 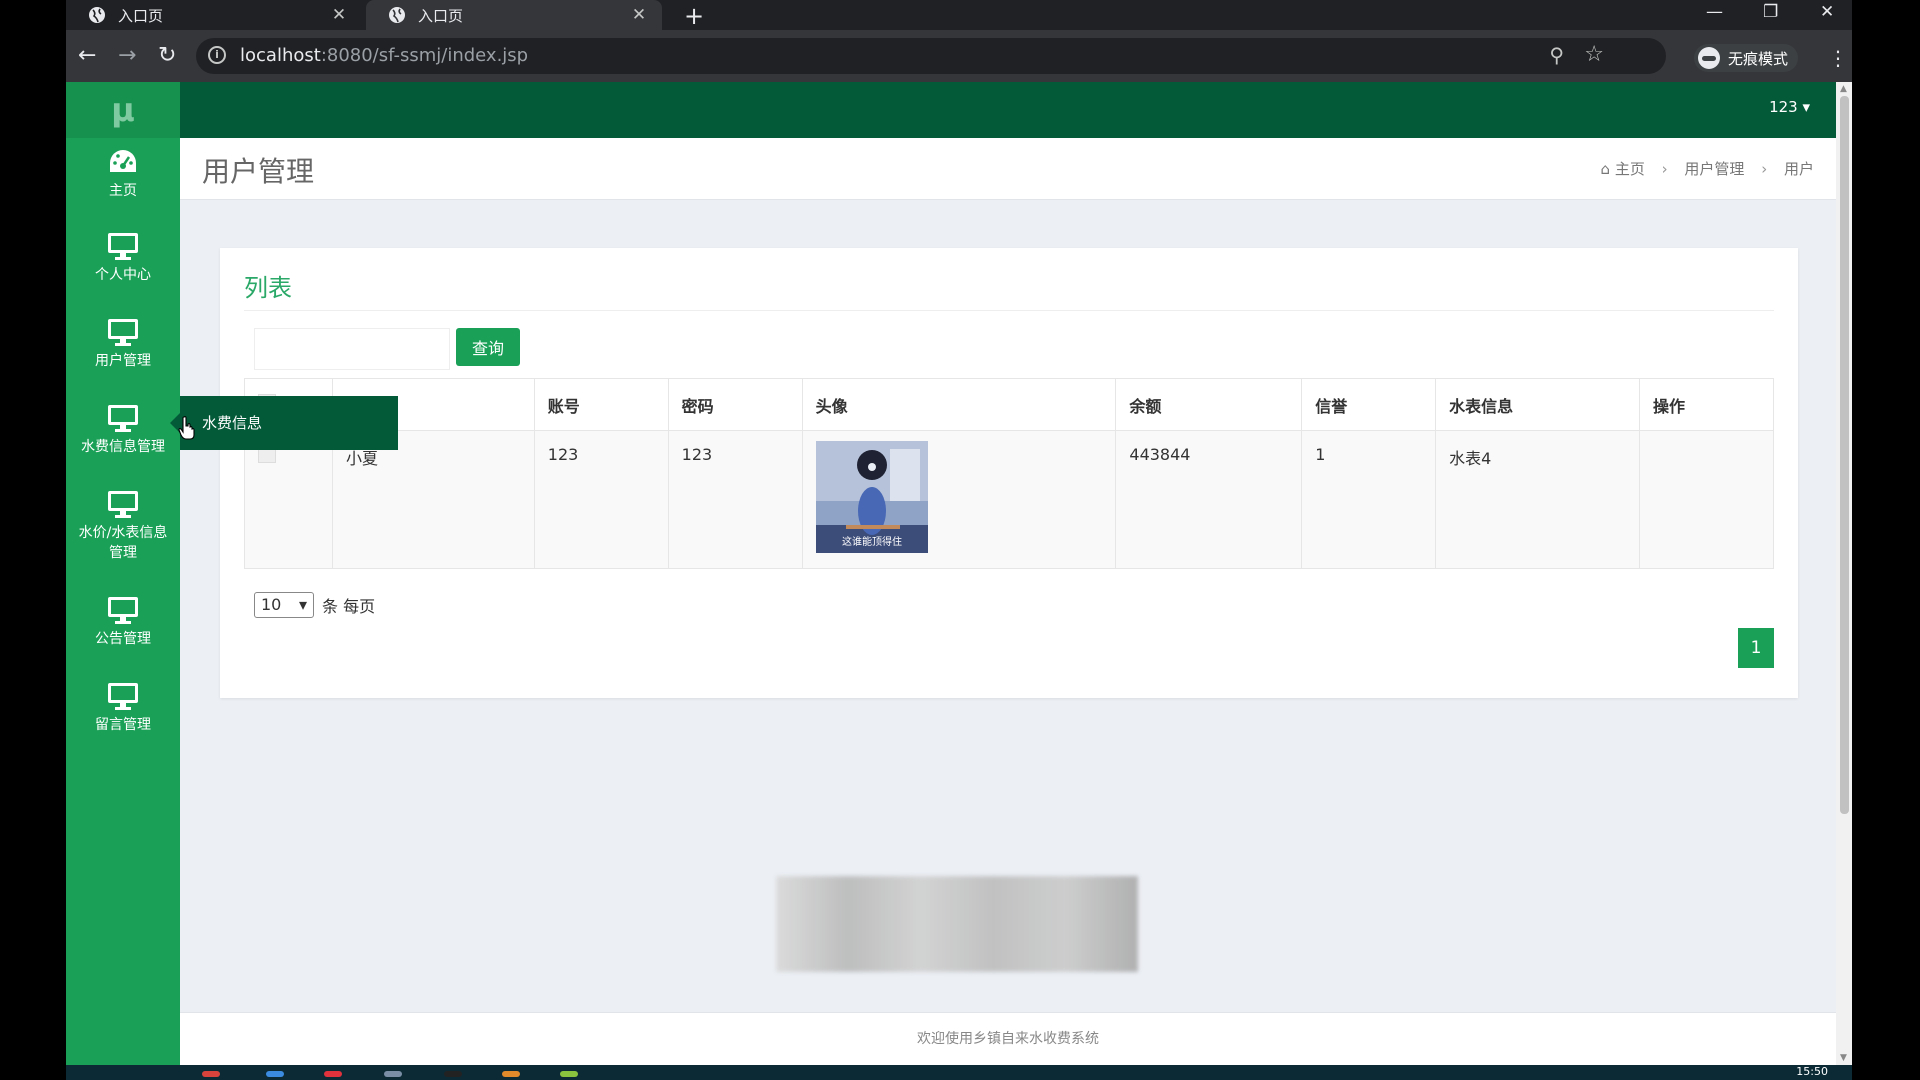 What do you see at coordinates (1537, 499) in the screenshot?
I see `cell-meter: 水表4` at bounding box center [1537, 499].